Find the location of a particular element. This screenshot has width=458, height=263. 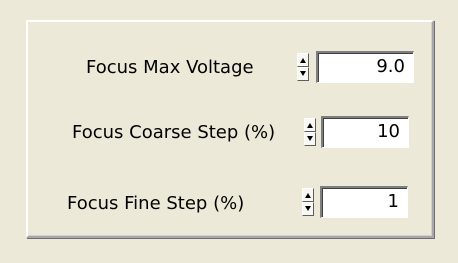

focus-max-voltage-input: 9.0 is located at coordinates (365, 67).